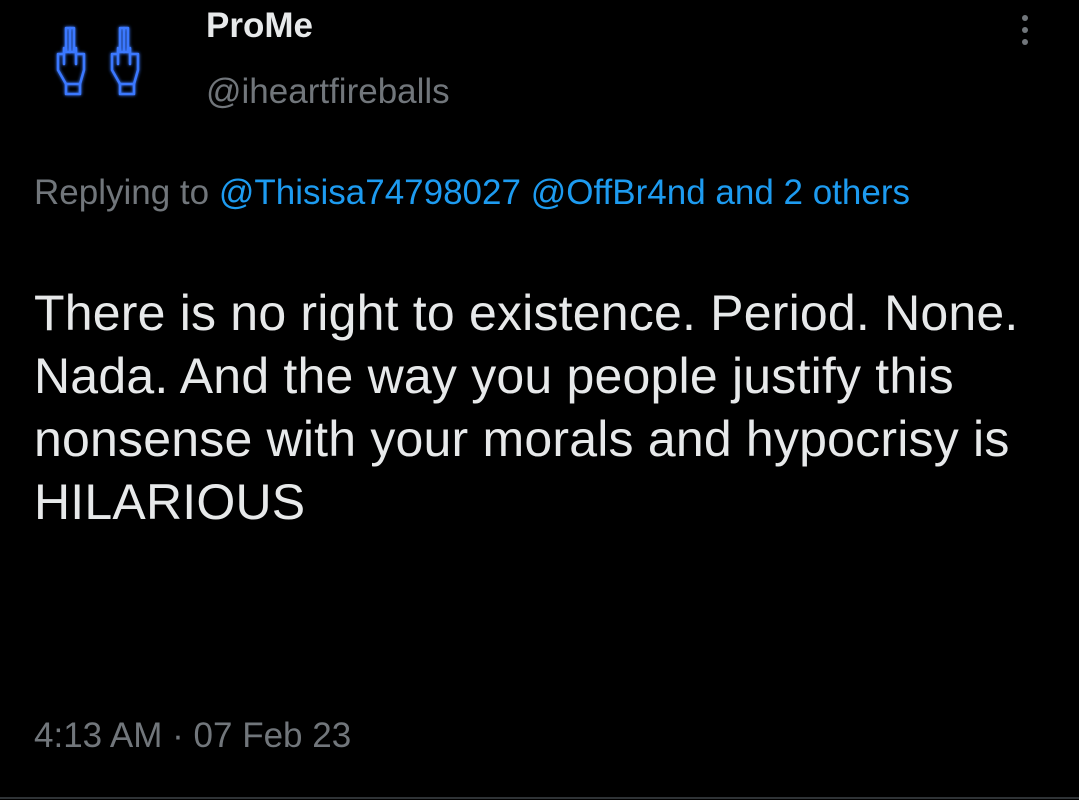  Describe the element at coordinates (618, 192) in the screenshot. I see `mention-link: @OffBr4nd` at that location.